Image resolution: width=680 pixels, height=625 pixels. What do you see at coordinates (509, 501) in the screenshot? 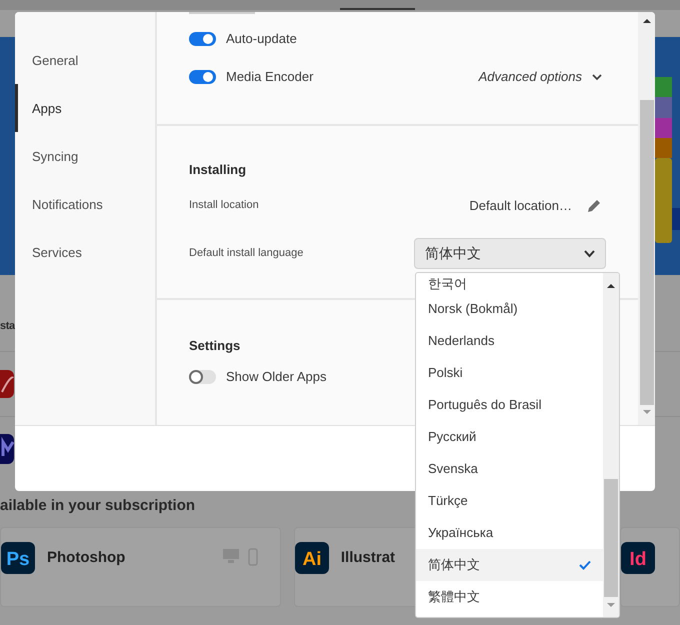
I see `dropdown-option: Türkçe` at bounding box center [509, 501].